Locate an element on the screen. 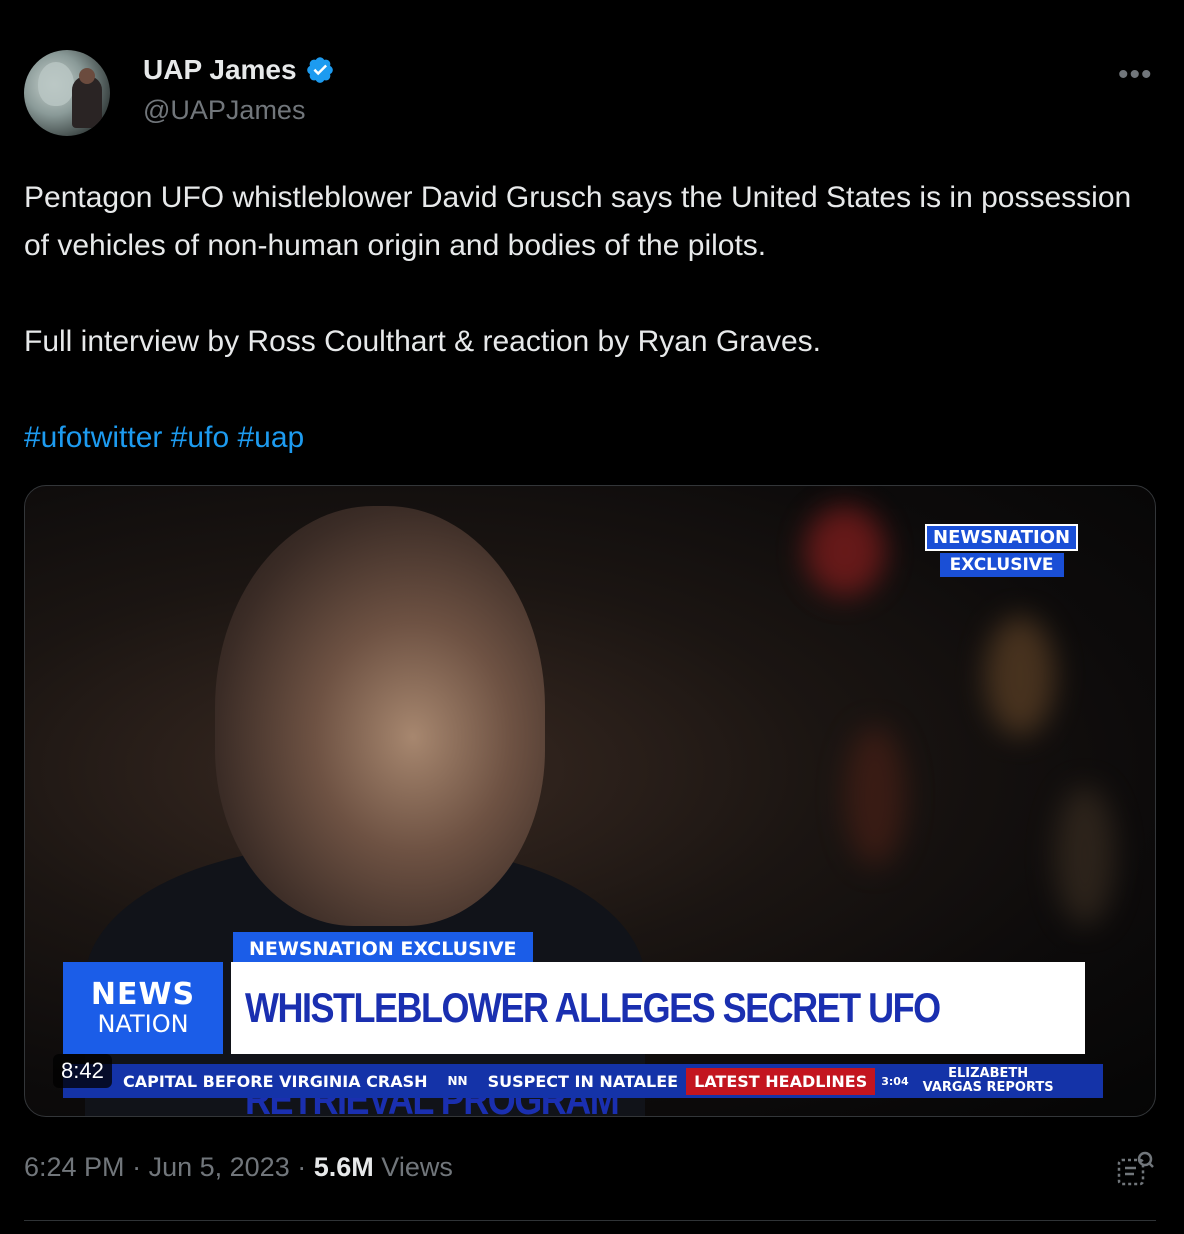 This screenshot has width=1184, height=1234. newsnation-exclusive-logo: NEWSNATION EXCLUSIVE is located at coordinates (1002, 550).